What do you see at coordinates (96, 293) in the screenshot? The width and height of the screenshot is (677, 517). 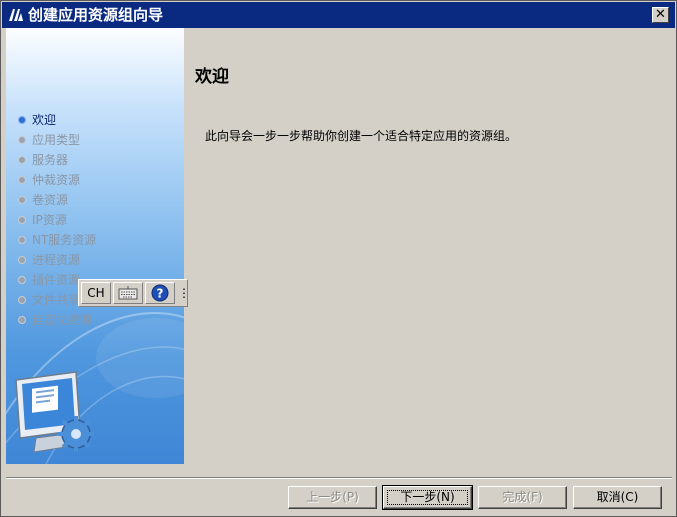 I see `ime-language-button: CH` at bounding box center [96, 293].